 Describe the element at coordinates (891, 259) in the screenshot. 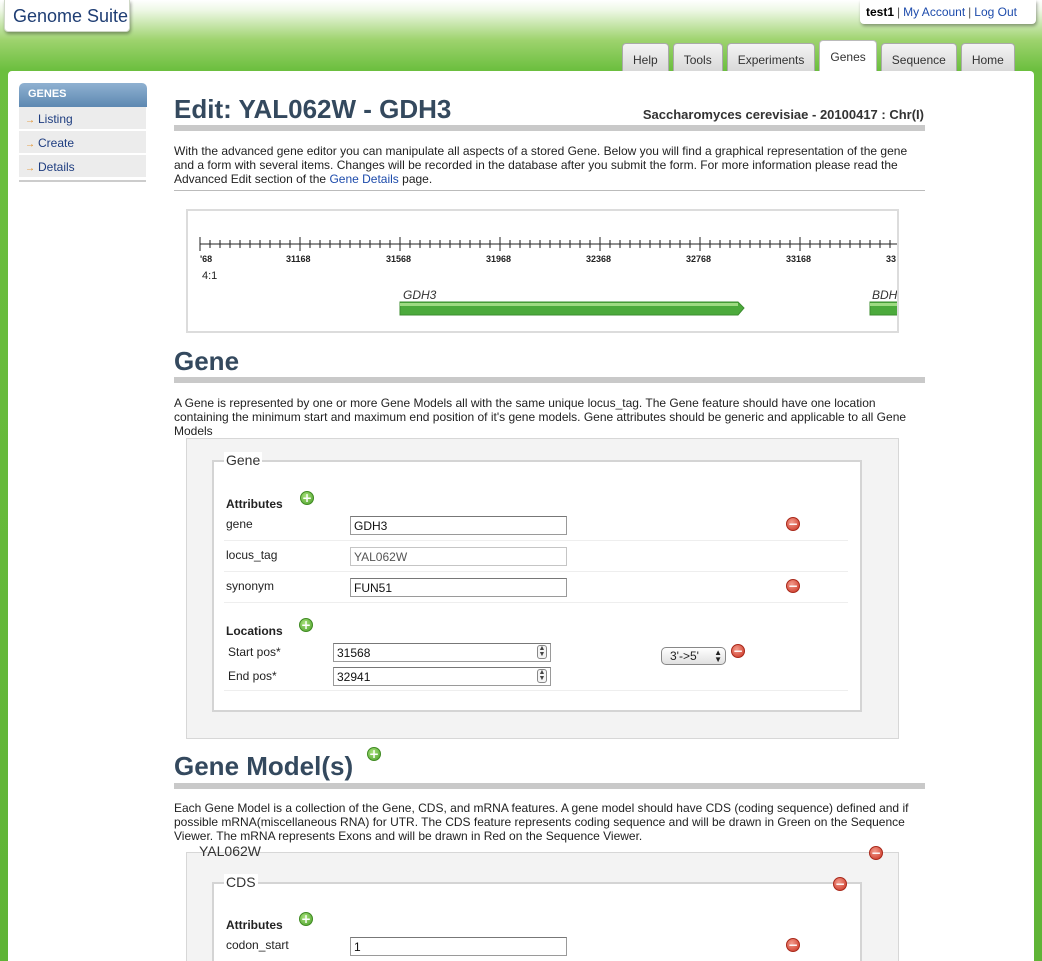

I see `tick-label: 33` at that location.